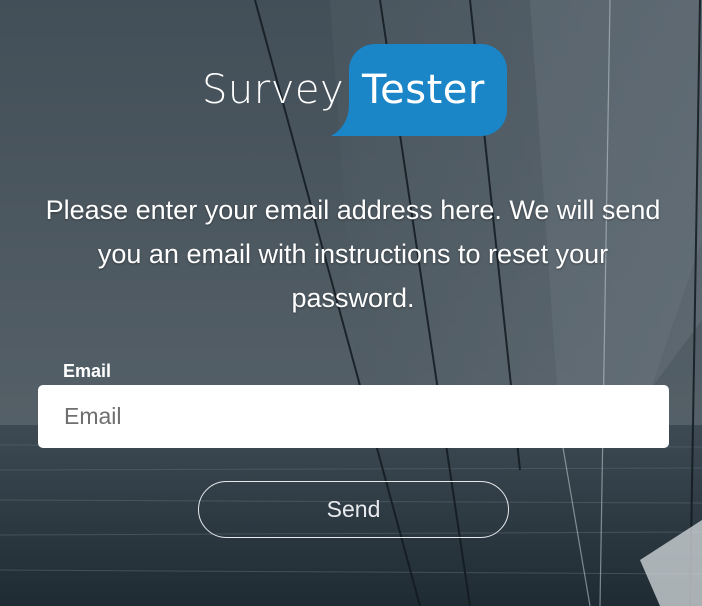  Describe the element at coordinates (353, 509) in the screenshot. I see `send-button: Send` at that location.